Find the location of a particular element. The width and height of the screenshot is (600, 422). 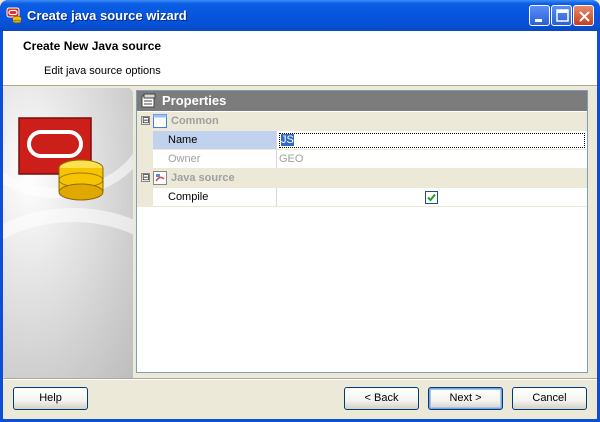

property-row-owner: Owner GEO is located at coordinates (362, 159).